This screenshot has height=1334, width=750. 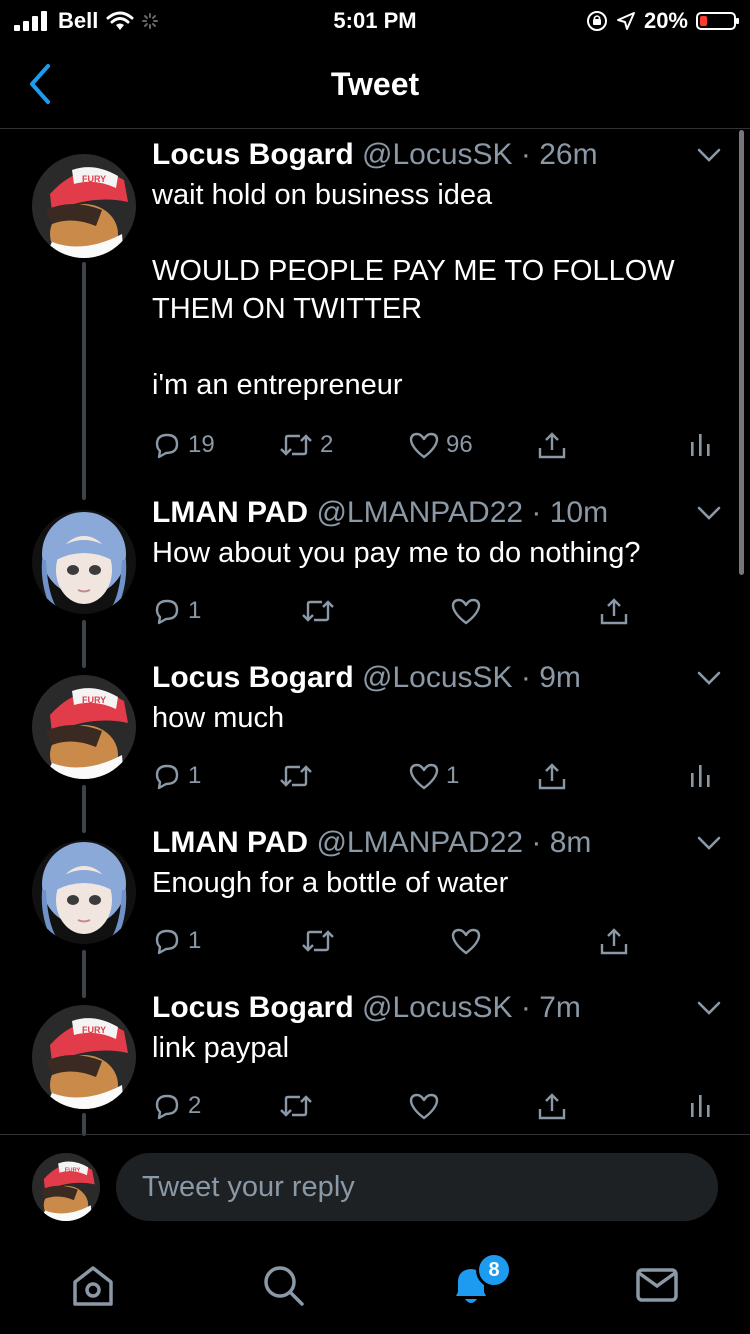 What do you see at coordinates (560, 1007) in the screenshot?
I see `tweet-time: 7m` at bounding box center [560, 1007].